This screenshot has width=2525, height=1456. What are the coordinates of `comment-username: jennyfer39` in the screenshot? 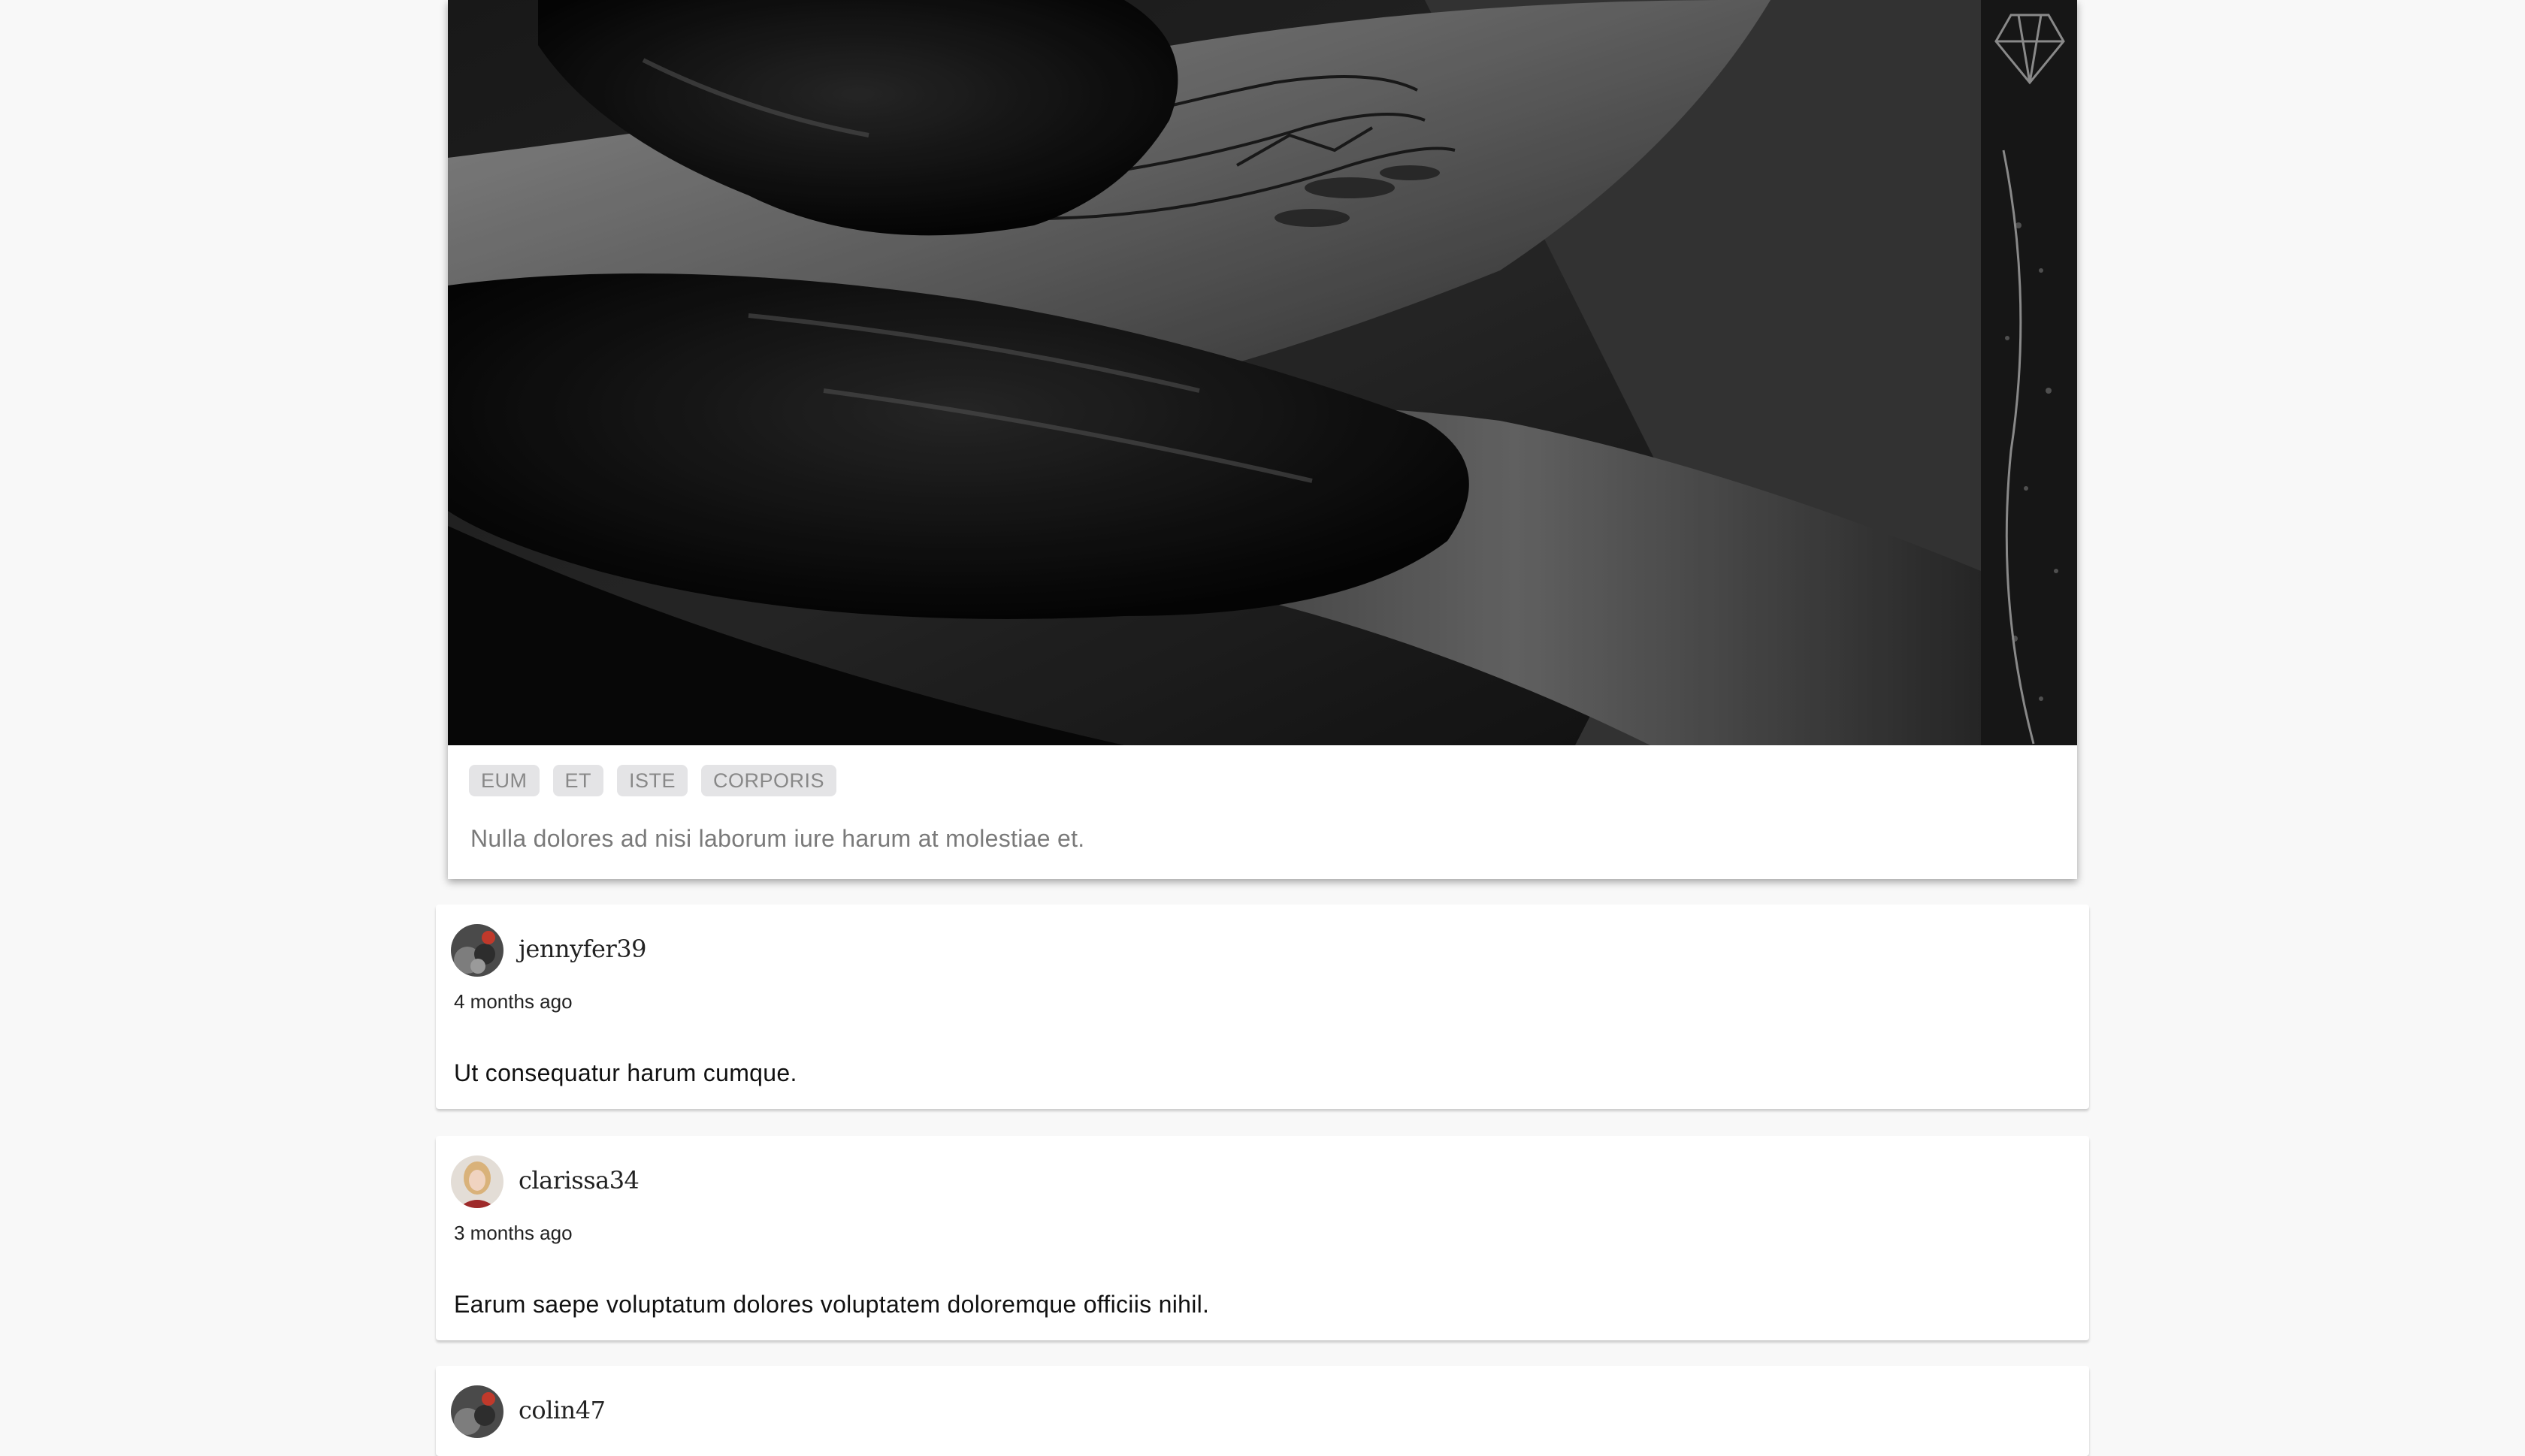 It's located at (582, 949).